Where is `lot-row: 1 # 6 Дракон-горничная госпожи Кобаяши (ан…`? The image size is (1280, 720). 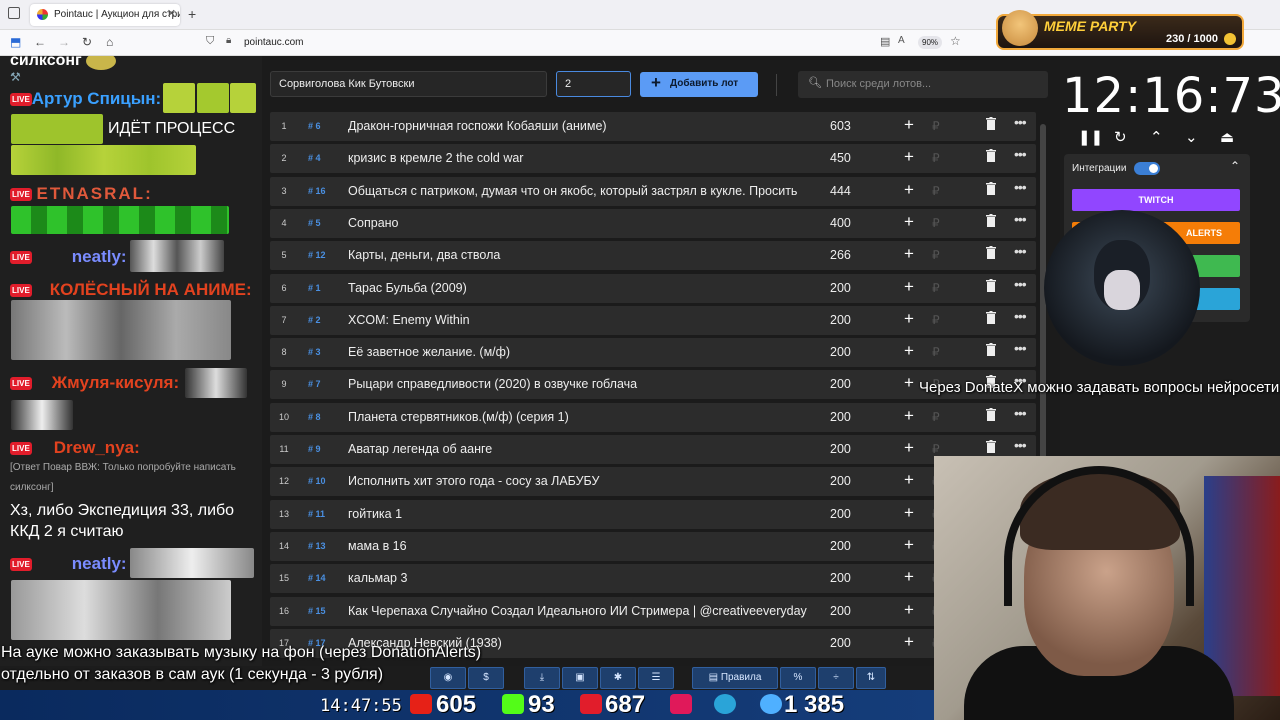 lot-row: 1 # 6 Дракон-горничная госпожи Кобаяши (ан… is located at coordinates (653, 126).